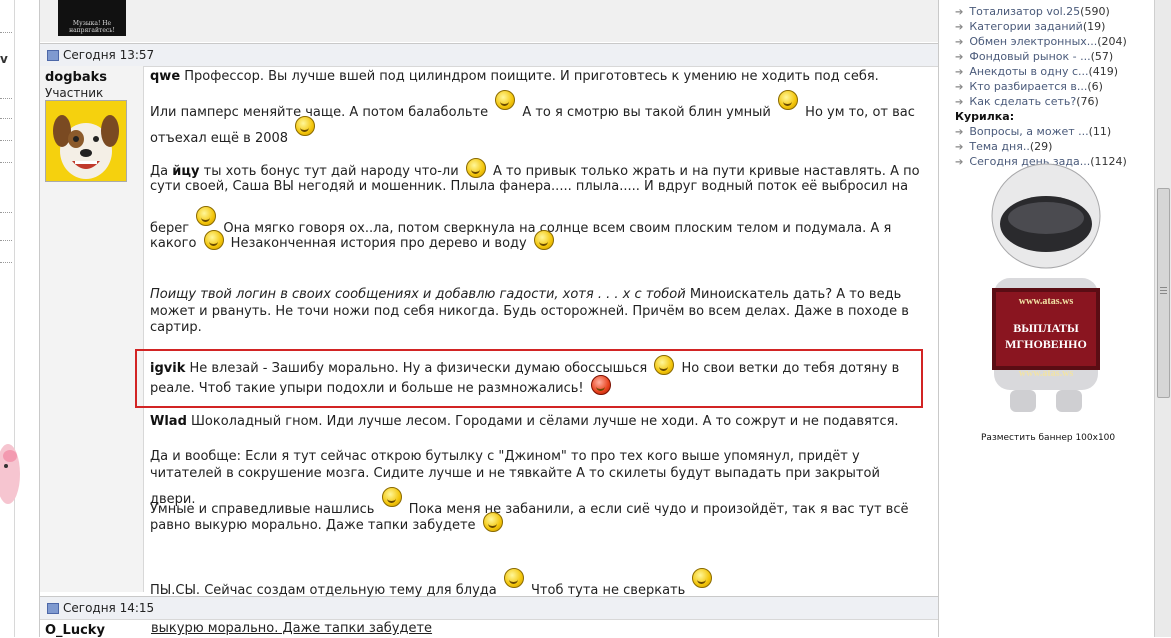  What do you see at coordinates (391, 497) in the screenshot?
I see `sleeping-smile-icon` at bounding box center [391, 497].